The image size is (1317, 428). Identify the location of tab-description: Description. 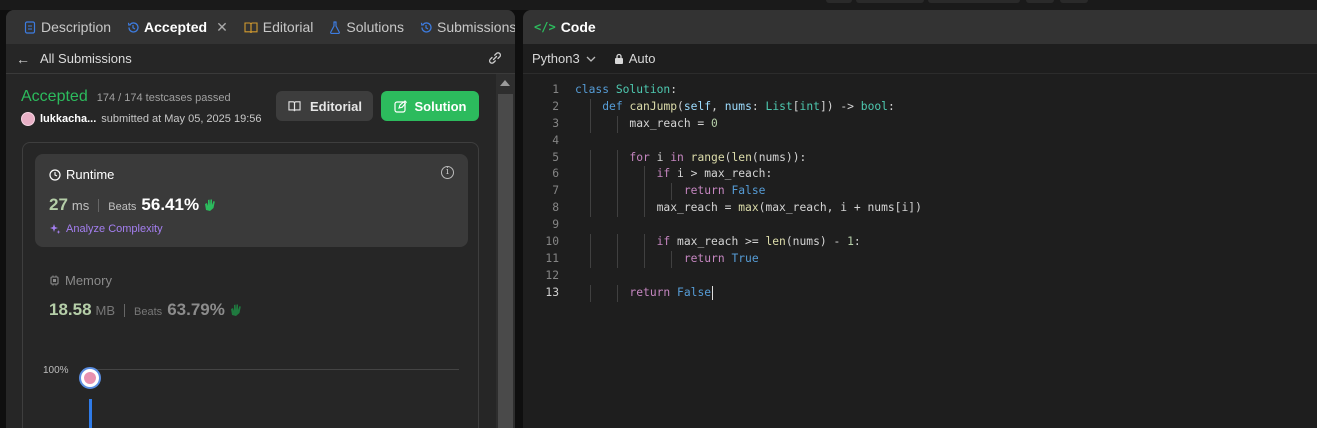
(67, 27).